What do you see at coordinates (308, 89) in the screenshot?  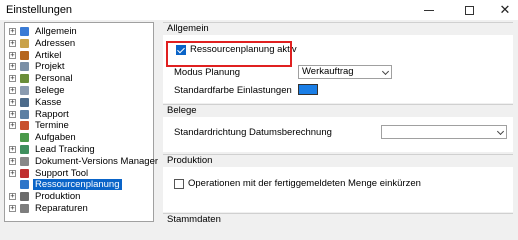 I see `standardfarbe-color-picker` at bounding box center [308, 89].